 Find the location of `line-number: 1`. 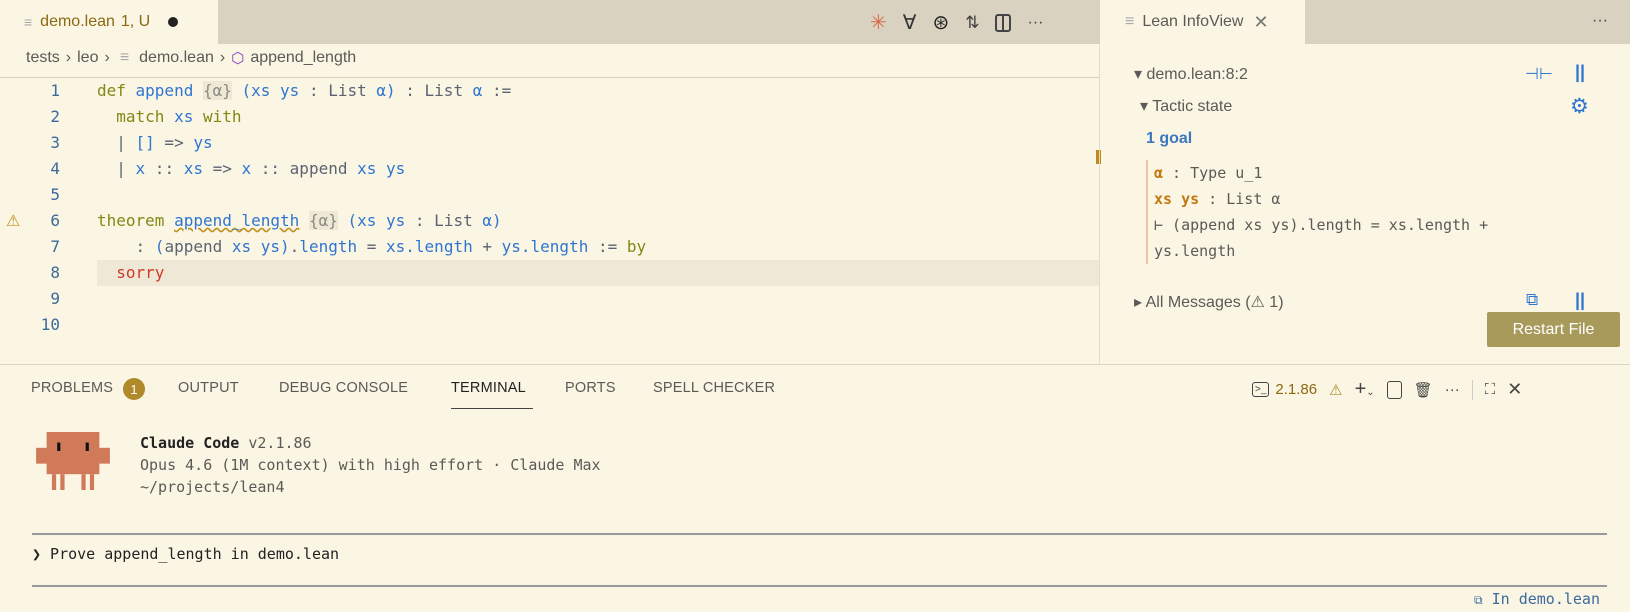

line-number: 1 is located at coordinates (55, 90).